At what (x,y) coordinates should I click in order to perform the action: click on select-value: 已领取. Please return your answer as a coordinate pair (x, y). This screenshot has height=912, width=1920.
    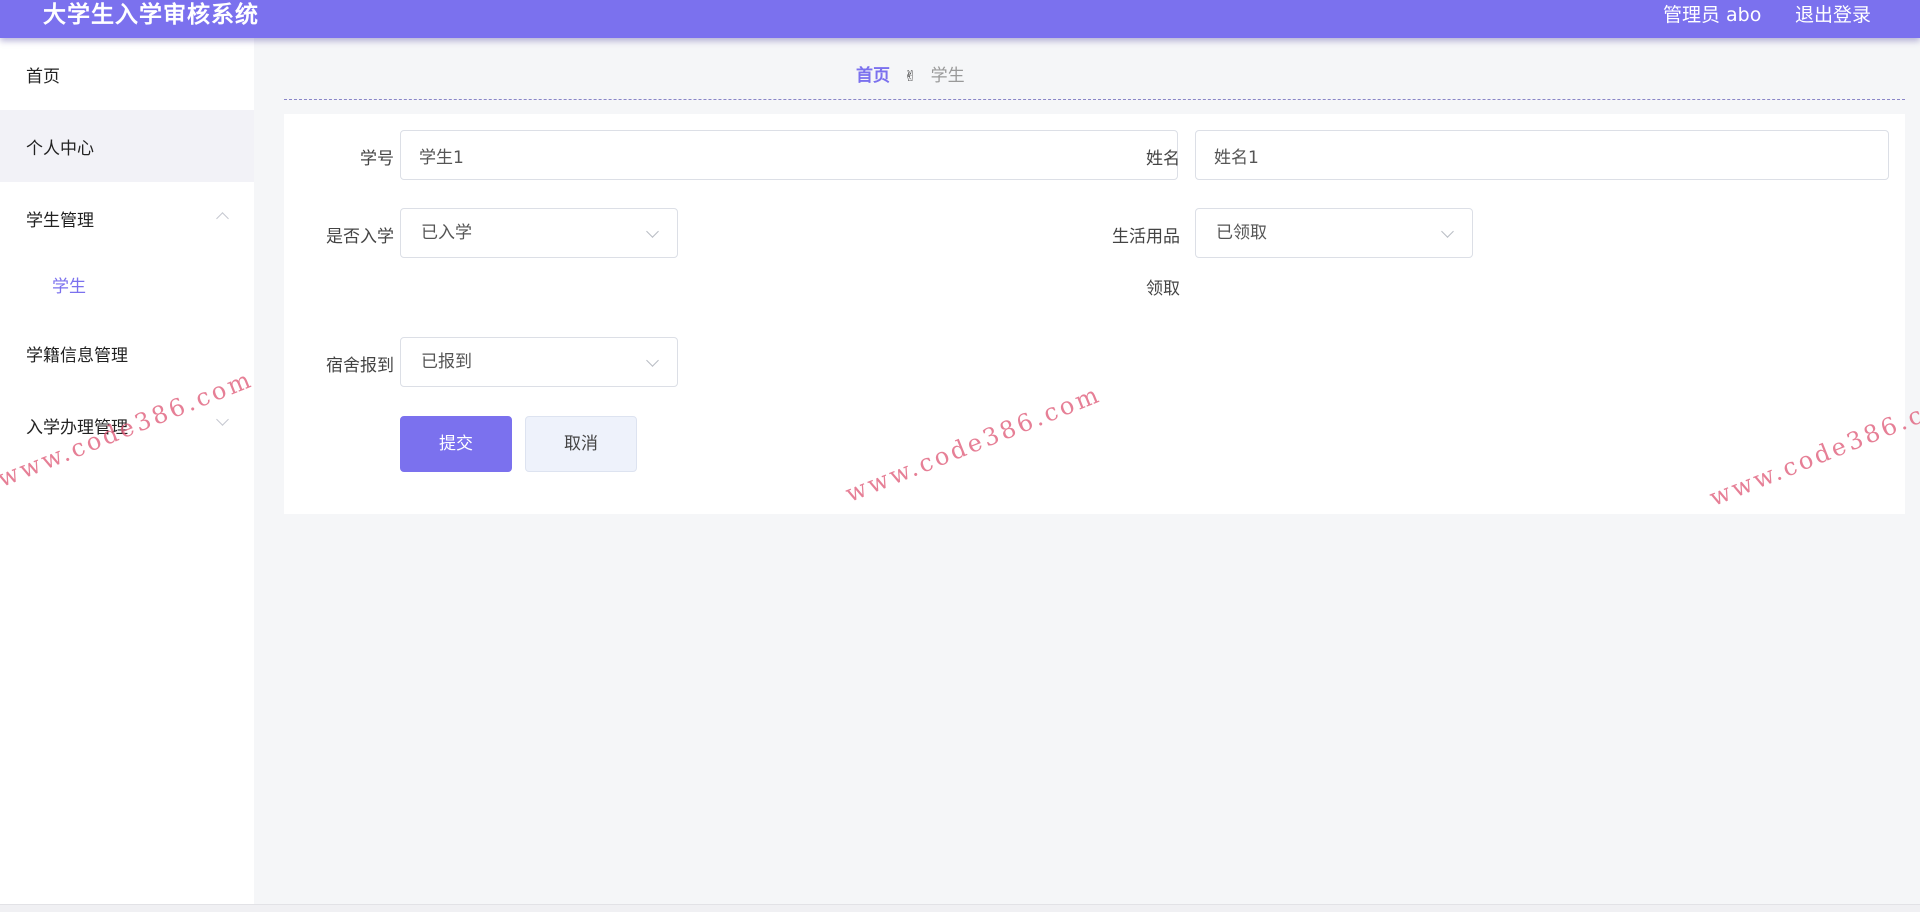
    Looking at the image, I should click on (1241, 233).